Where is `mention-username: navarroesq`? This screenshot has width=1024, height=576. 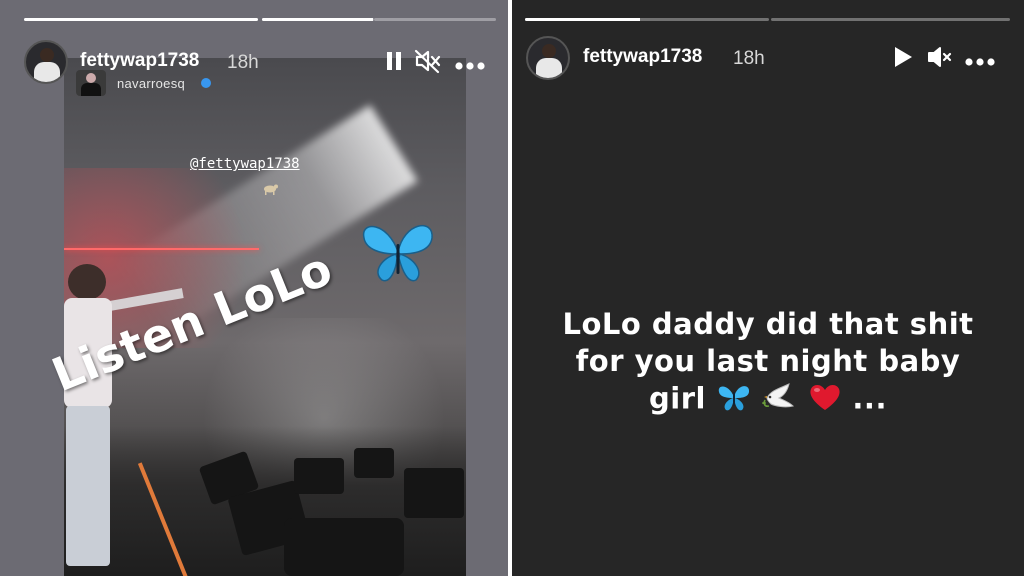
mention-username: navarroesq is located at coordinates (151, 83).